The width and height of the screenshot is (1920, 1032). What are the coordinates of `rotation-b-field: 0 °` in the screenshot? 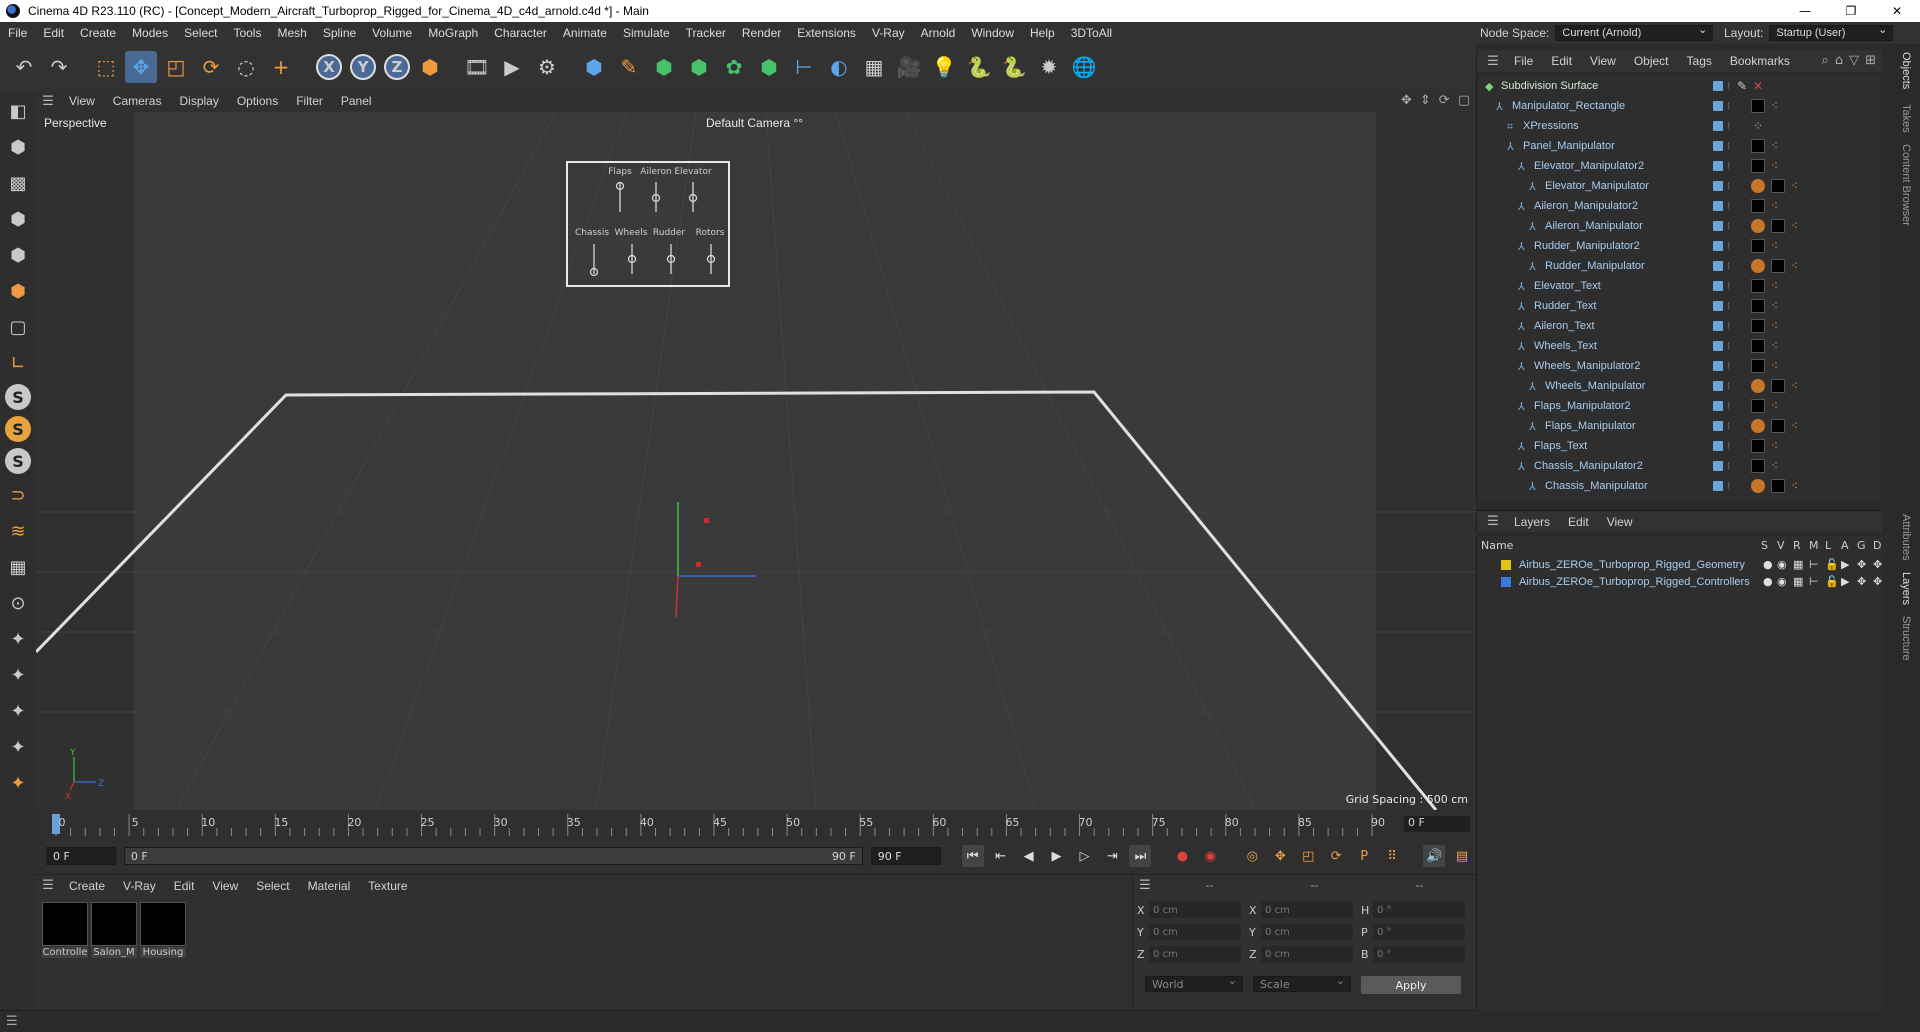 It's located at (1419, 954).